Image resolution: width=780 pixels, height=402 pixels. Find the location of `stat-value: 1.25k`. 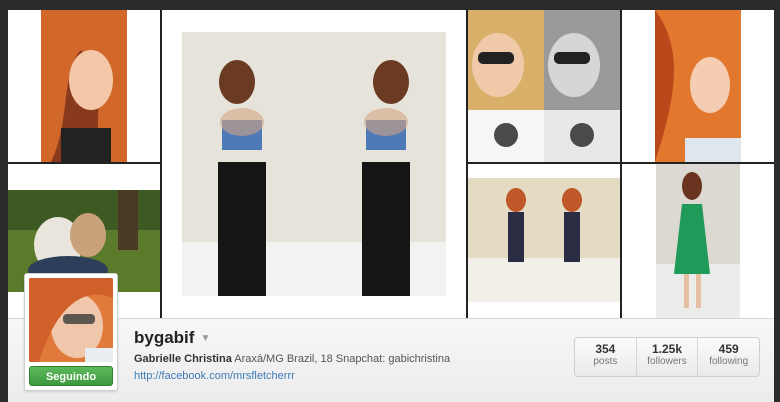

stat-value: 1.25k is located at coordinates (667, 349).